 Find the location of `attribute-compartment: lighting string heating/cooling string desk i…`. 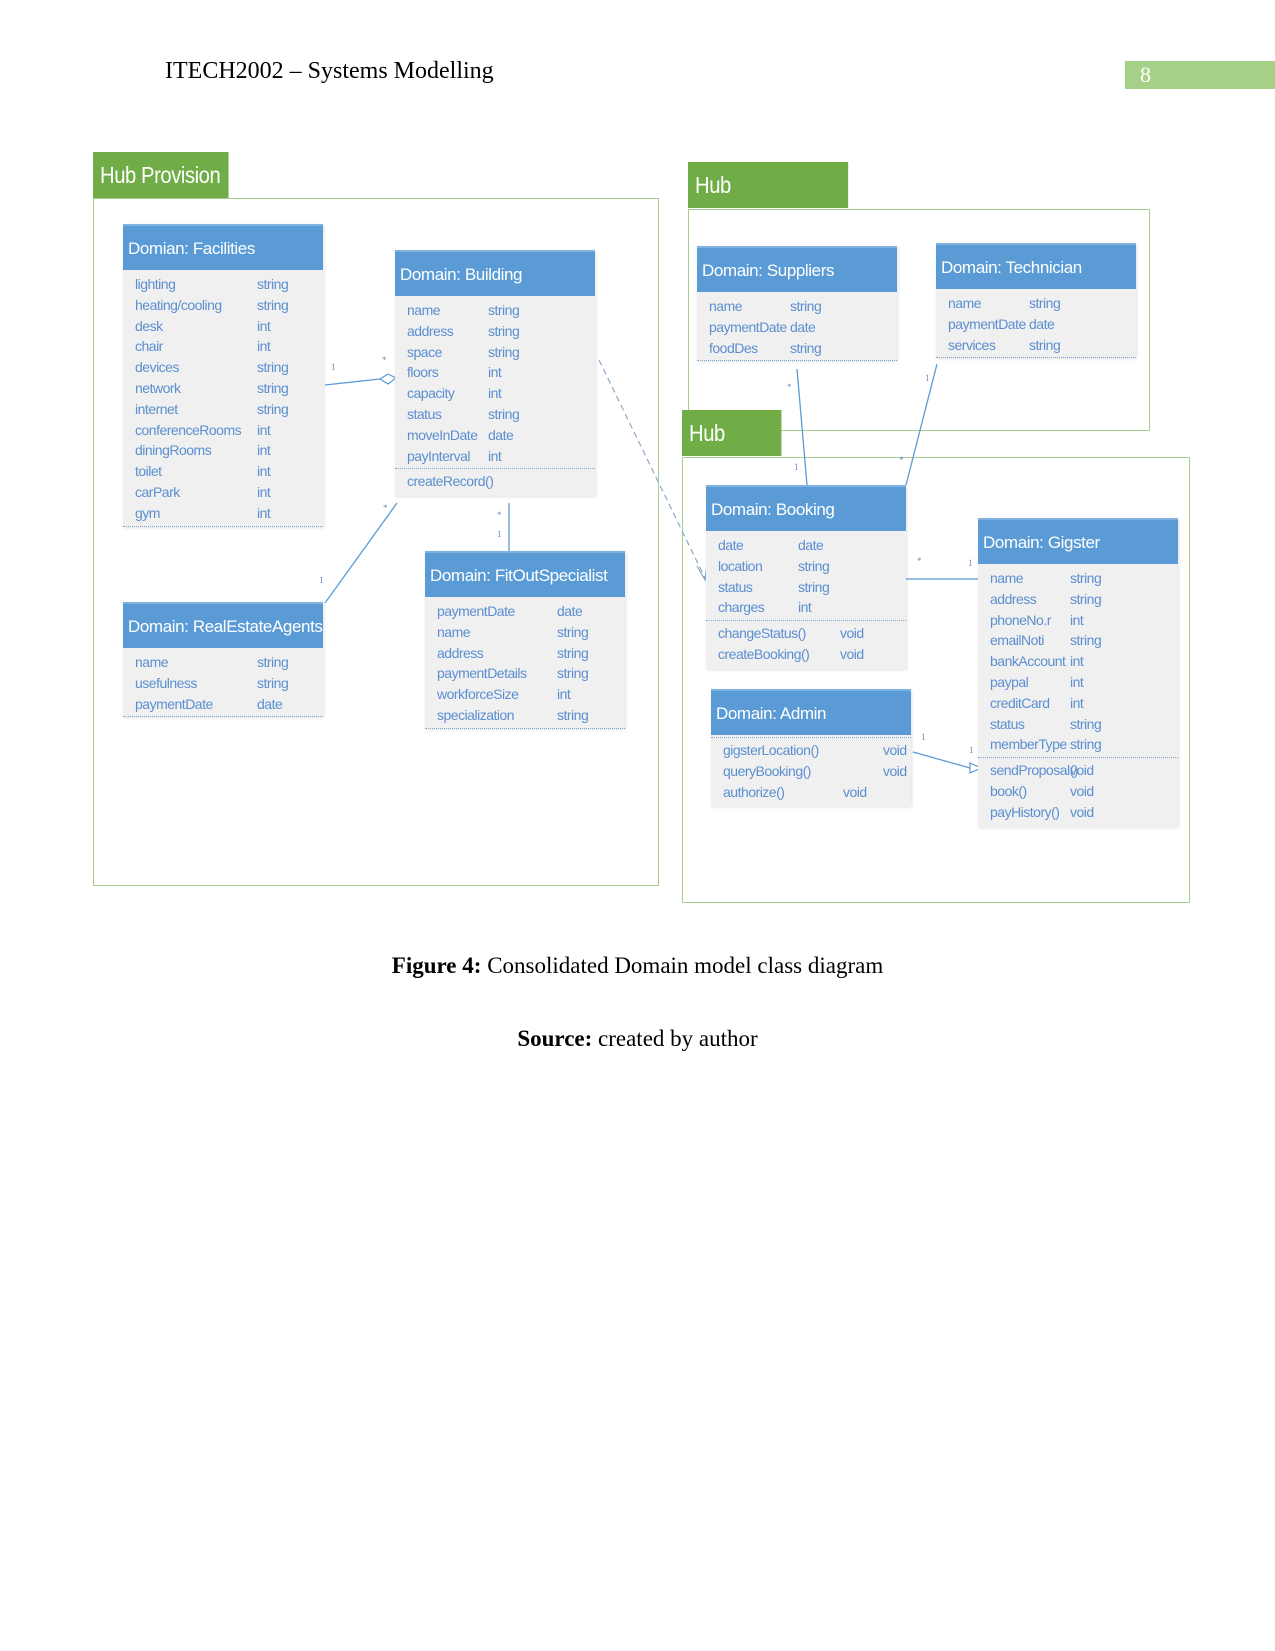

attribute-compartment: lighting string heating/cooling string desk i… is located at coordinates (223, 398).